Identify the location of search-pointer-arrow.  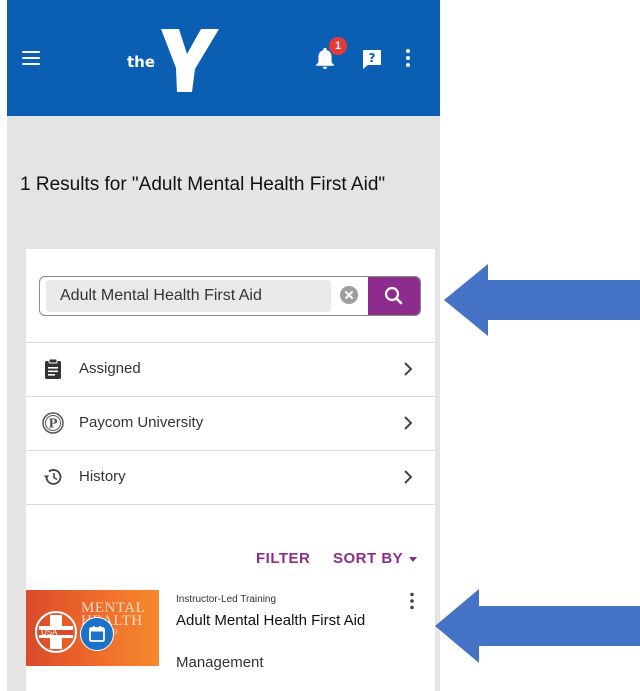
(542, 300).